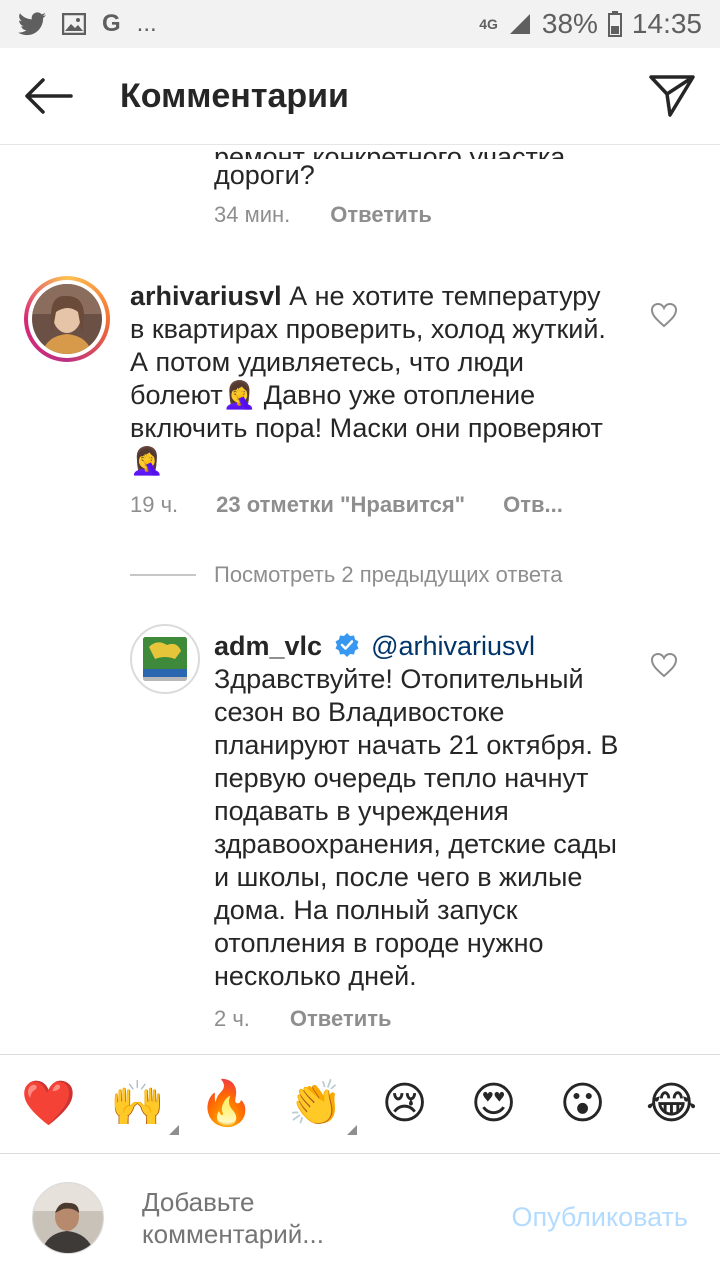 The image size is (720, 1280). Describe the element at coordinates (268, 646) in the screenshot. I see `reply-username: adm_vlc` at that location.